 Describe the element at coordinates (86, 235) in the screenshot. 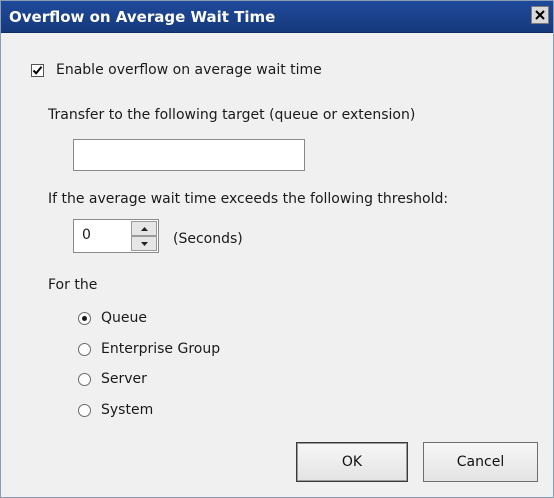

I see `threshold-value: 0` at that location.